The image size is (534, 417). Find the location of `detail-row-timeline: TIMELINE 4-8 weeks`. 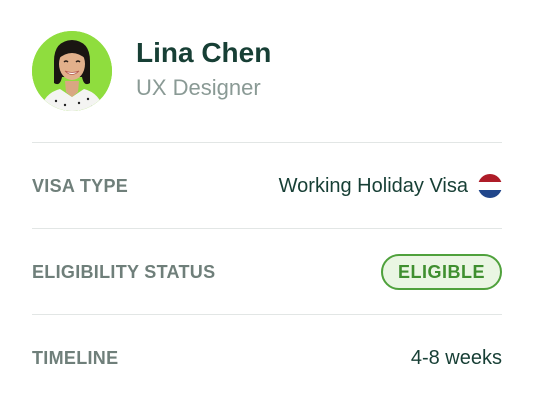

detail-row-timeline: TIMELINE 4-8 weeks is located at coordinates (267, 358).